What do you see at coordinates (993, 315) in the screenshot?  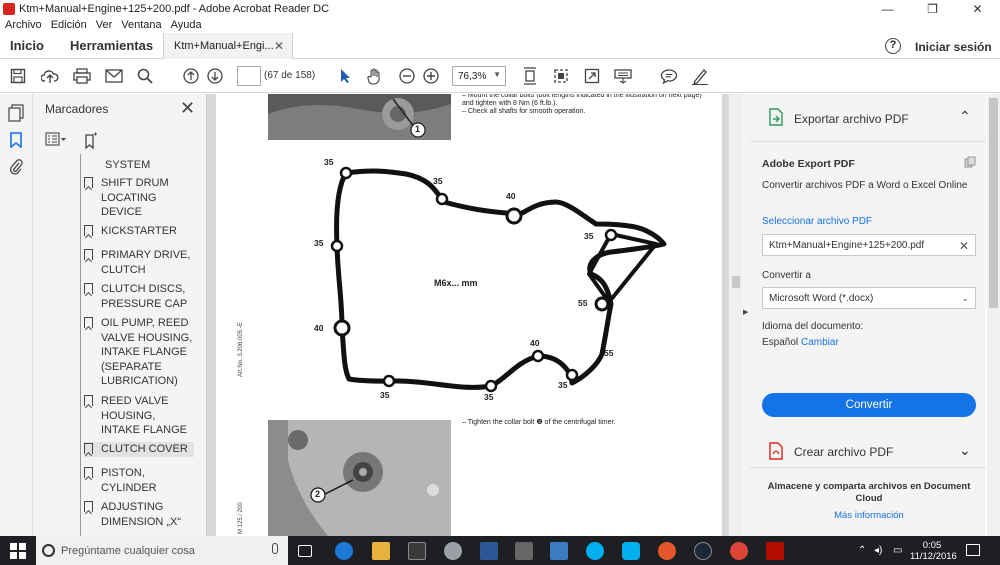 I see `tools-pane-scrollbar` at bounding box center [993, 315].